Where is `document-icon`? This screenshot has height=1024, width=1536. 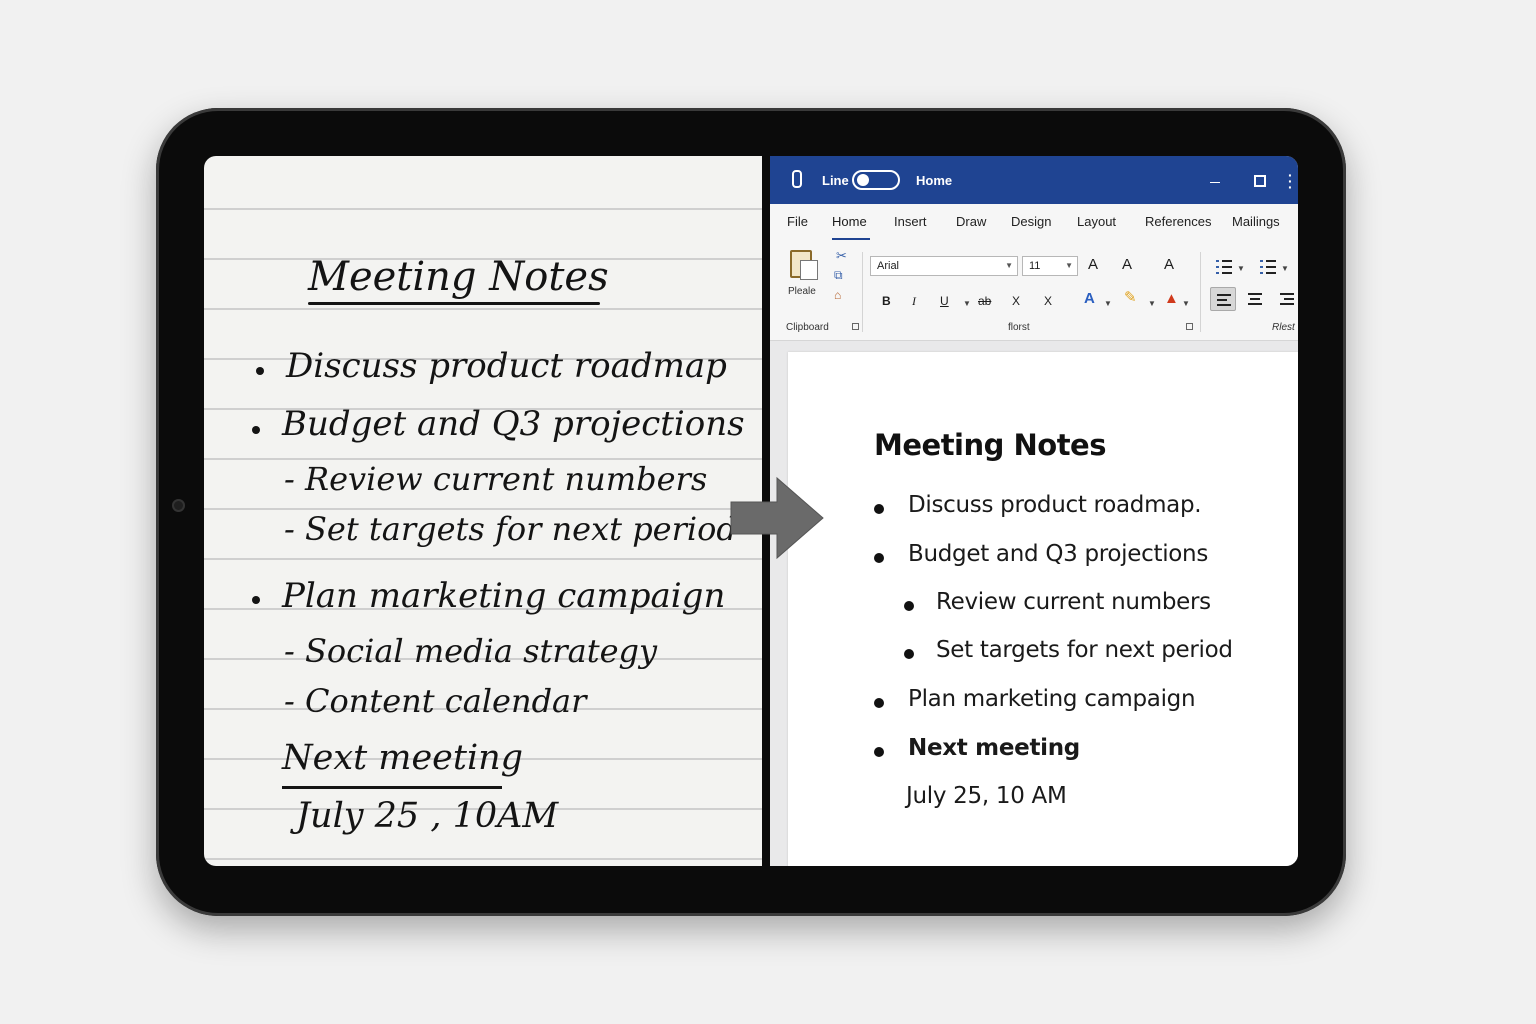 document-icon is located at coordinates (797, 179).